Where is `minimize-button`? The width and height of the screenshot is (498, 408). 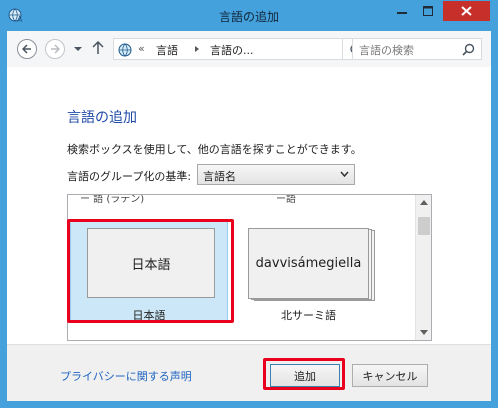
minimize-button is located at coordinates (401, 11).